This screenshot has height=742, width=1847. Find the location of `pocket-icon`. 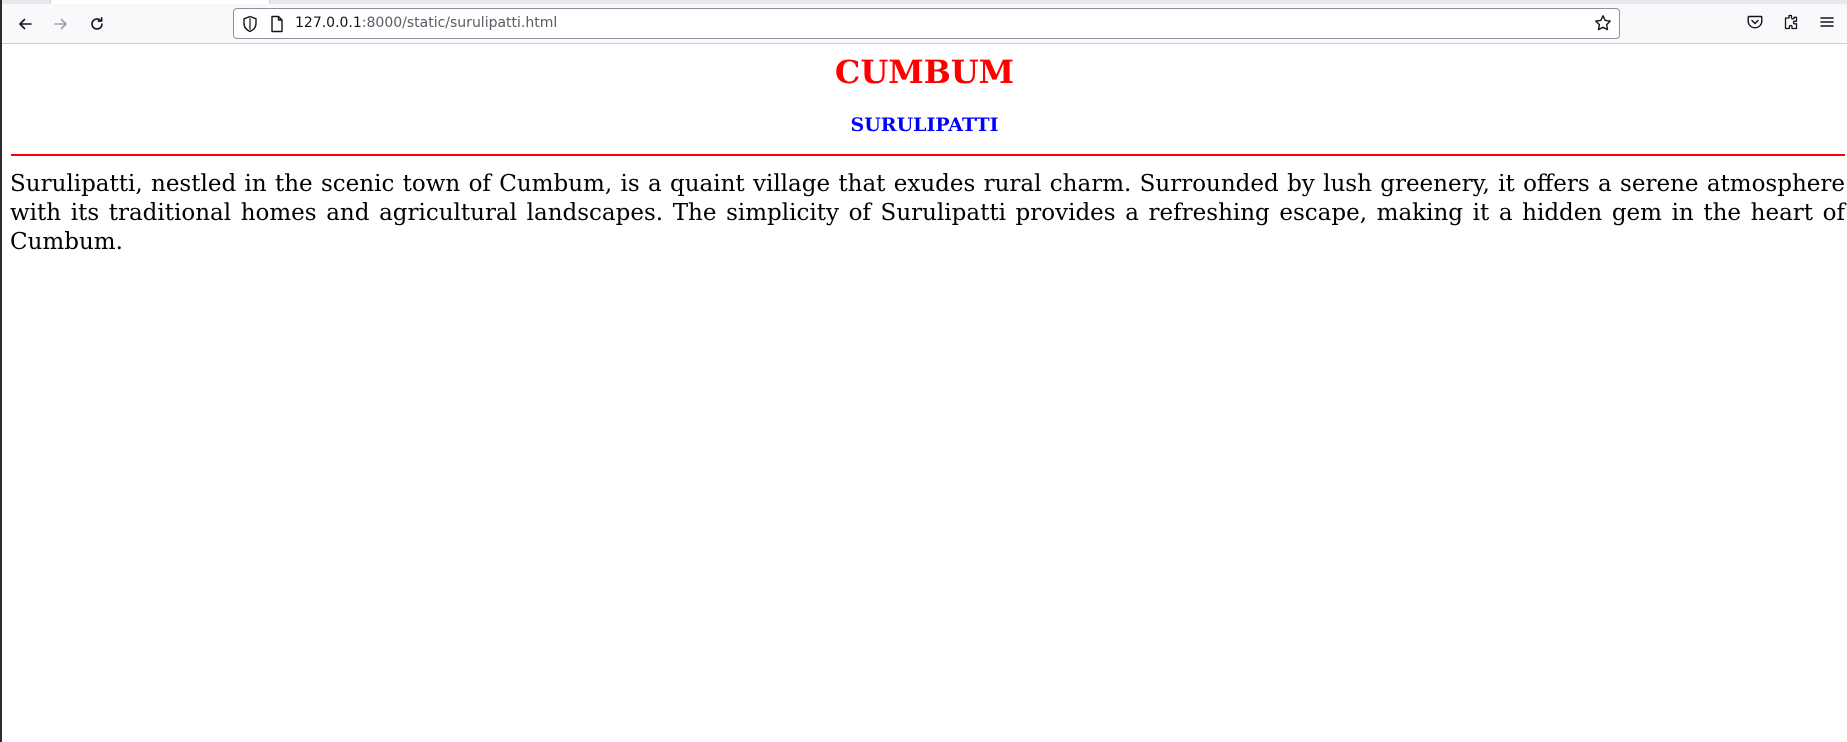

pocket-icon is located at coordinates (1755, 24).